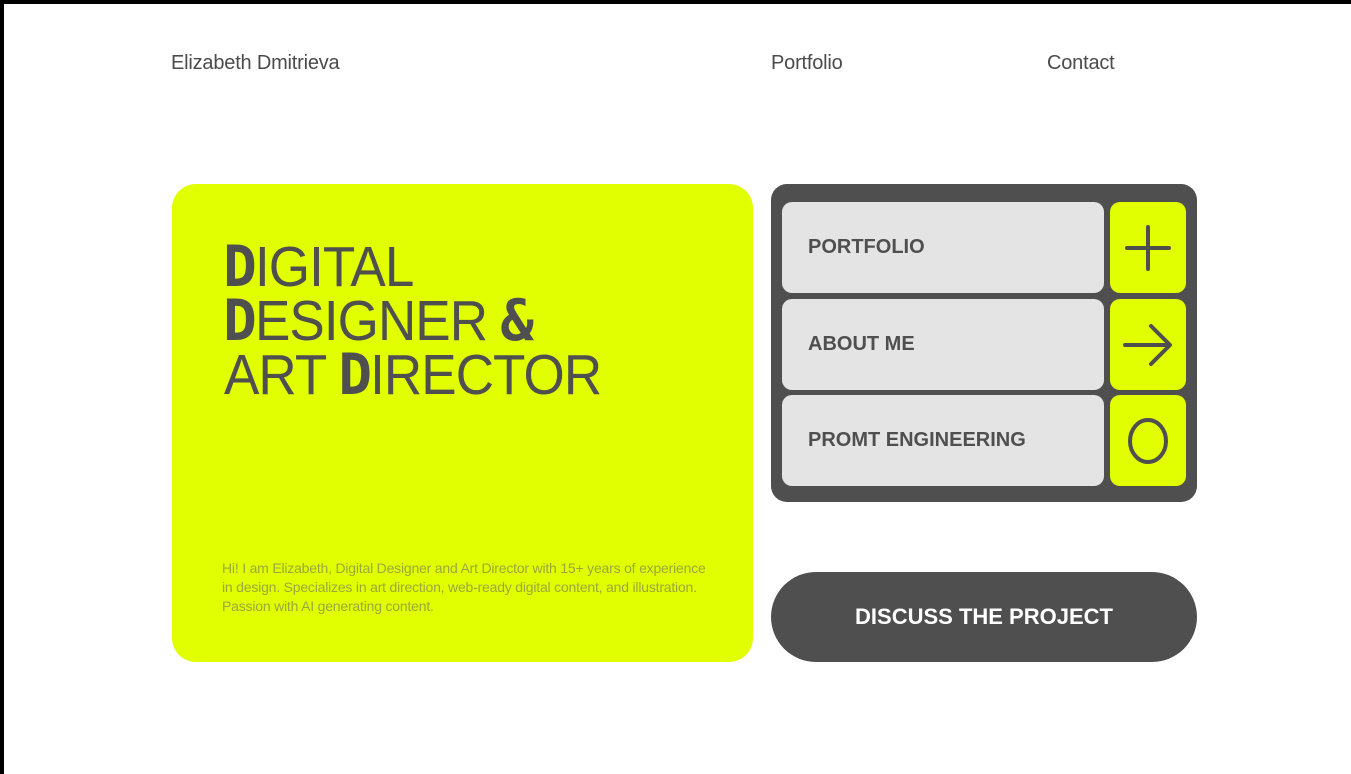 The image size is (1351, 774). I want to click on menu-item-about-me: ABOUT ME, so click(984, 344).